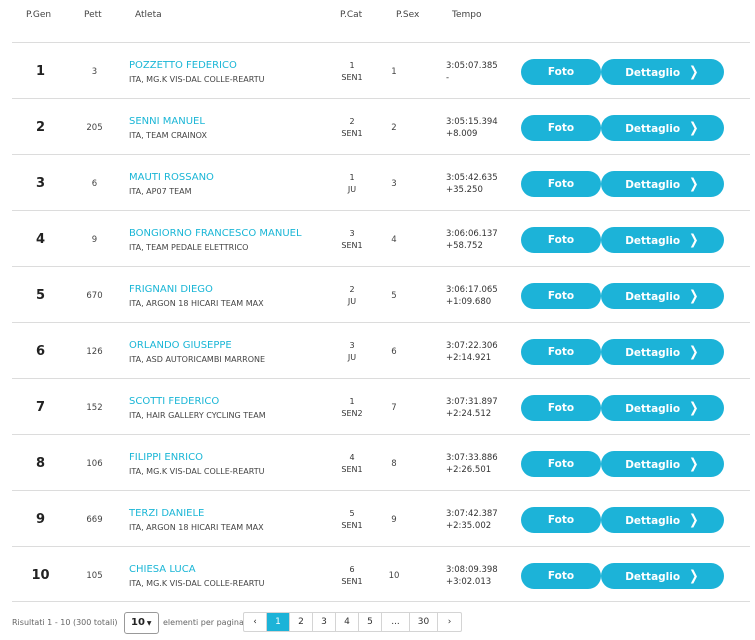  I want to click on prev-page-button: ‹, so click(255, 622).